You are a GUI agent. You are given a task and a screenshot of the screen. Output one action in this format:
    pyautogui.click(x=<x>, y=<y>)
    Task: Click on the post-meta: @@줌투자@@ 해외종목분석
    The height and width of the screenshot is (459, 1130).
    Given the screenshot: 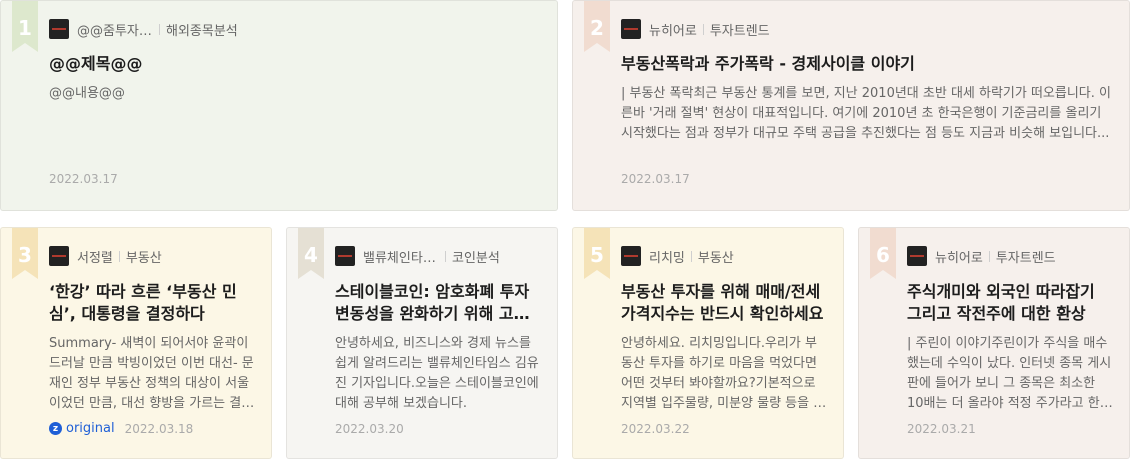 What is the action you would take?
    pyautogui.click(x=143, y=29)
    